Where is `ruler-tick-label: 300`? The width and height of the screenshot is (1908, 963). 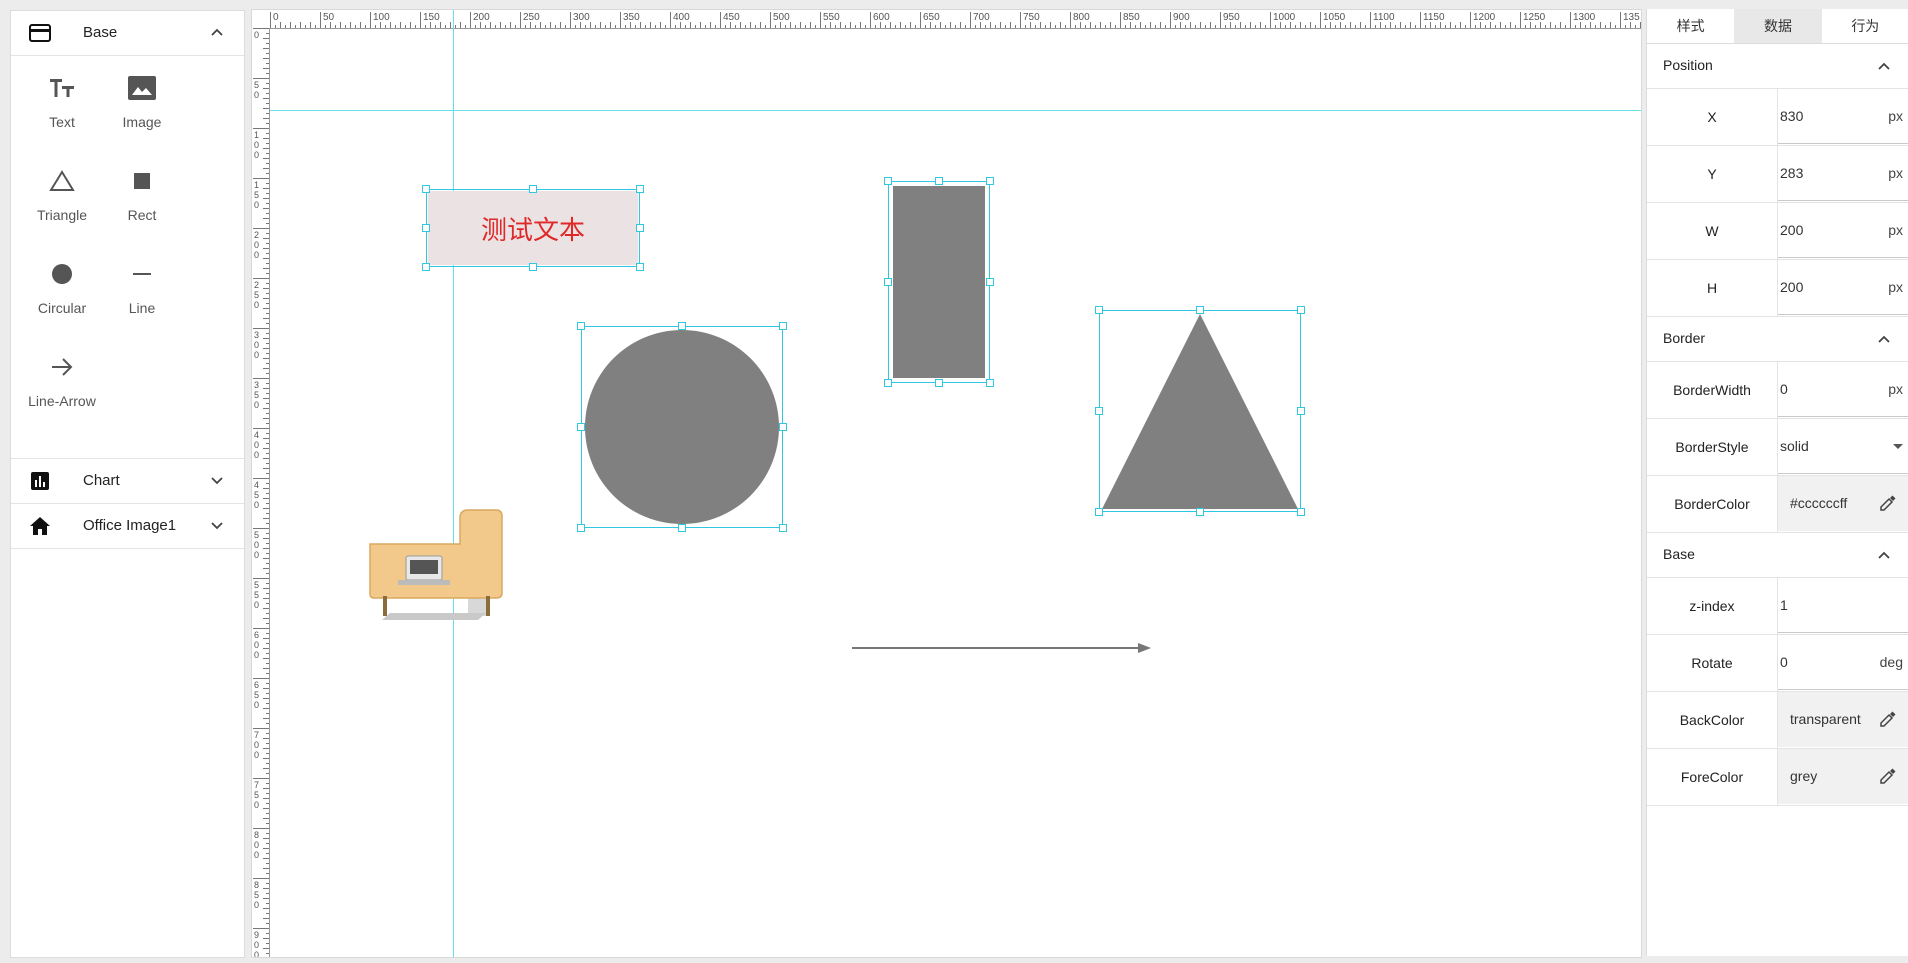
ruler-tick-label: 300 is located at coordinates (581, 17).